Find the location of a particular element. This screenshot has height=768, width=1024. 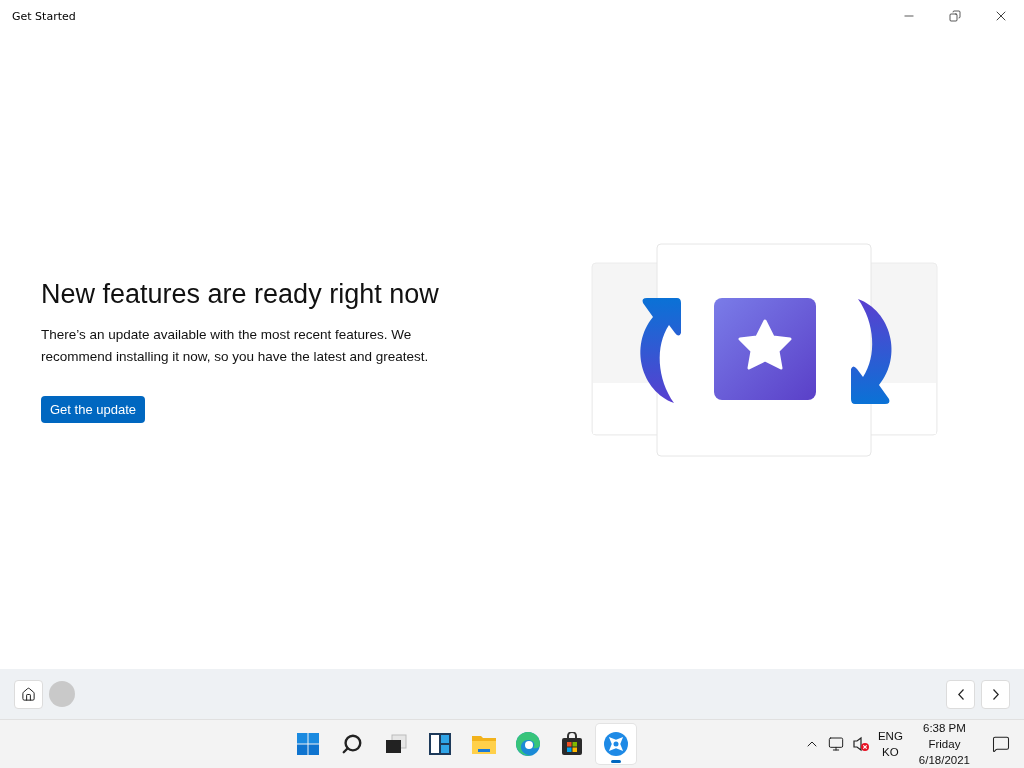

chevron-left-icon is located at coordinates (960, 694).